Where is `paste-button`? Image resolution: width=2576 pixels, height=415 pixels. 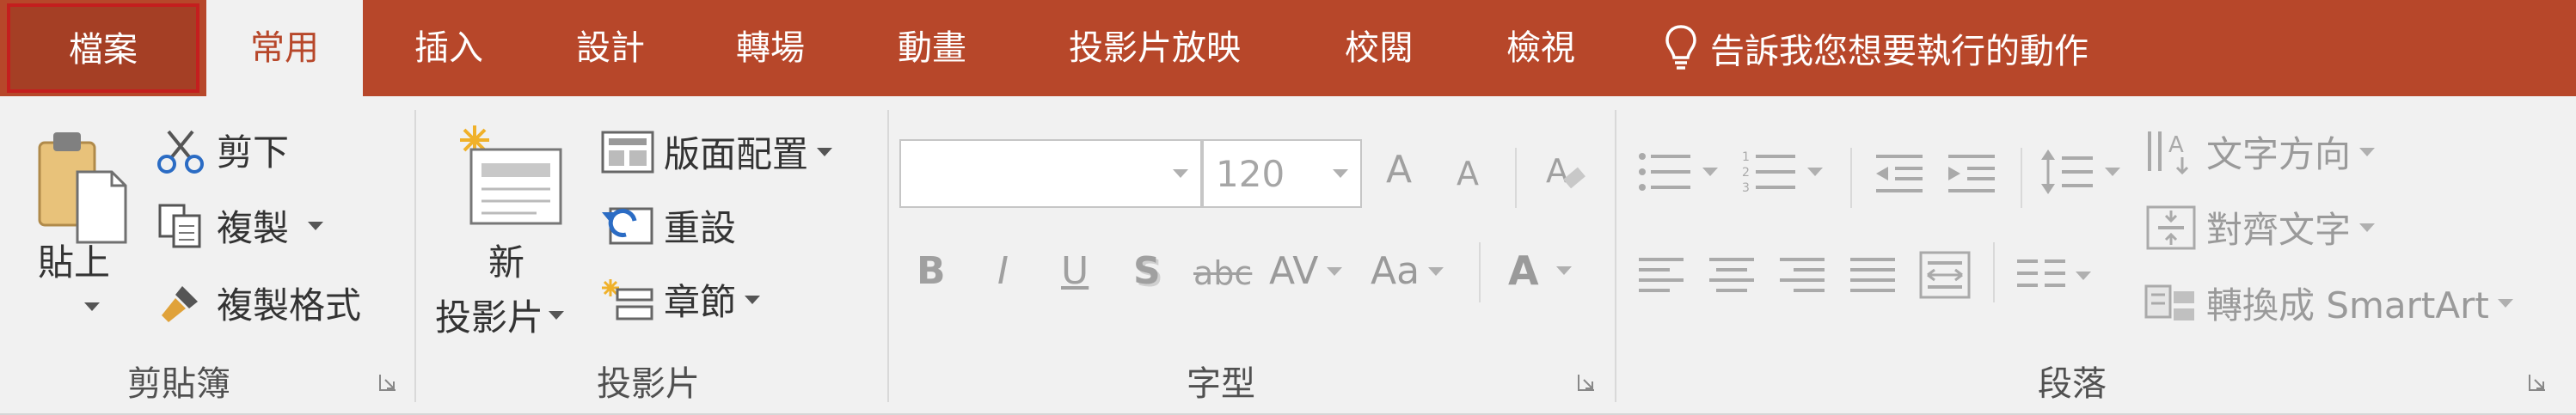 paste-button is located at coordinates (81, 185).